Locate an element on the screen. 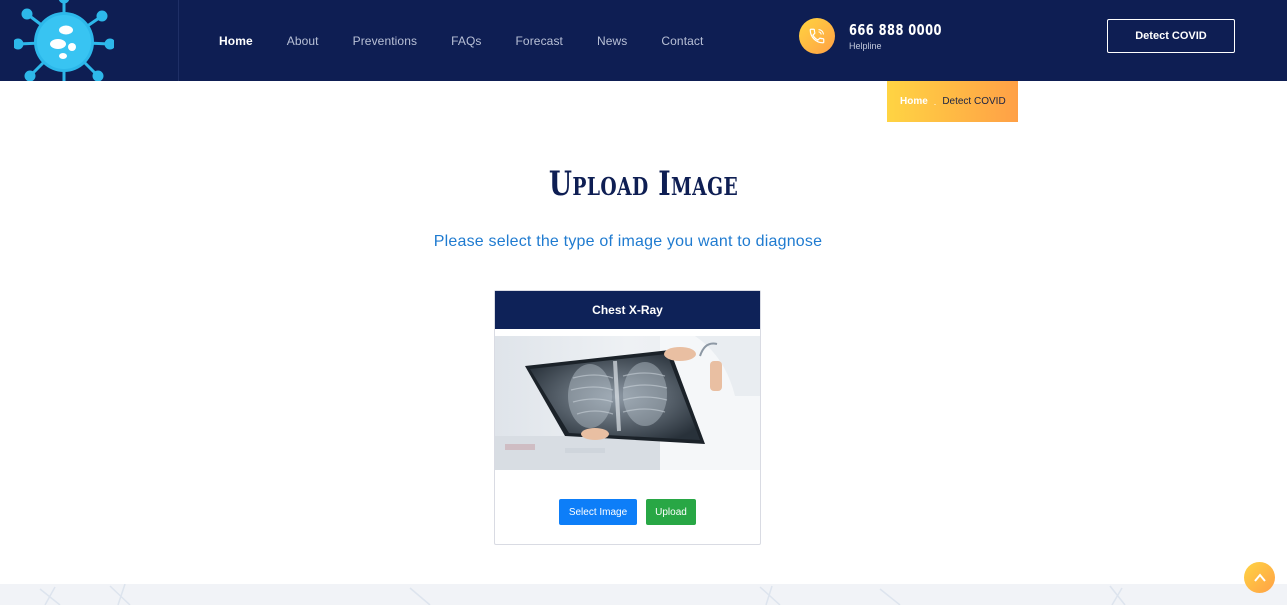  phone-icon is located at coordinates (817, 36).